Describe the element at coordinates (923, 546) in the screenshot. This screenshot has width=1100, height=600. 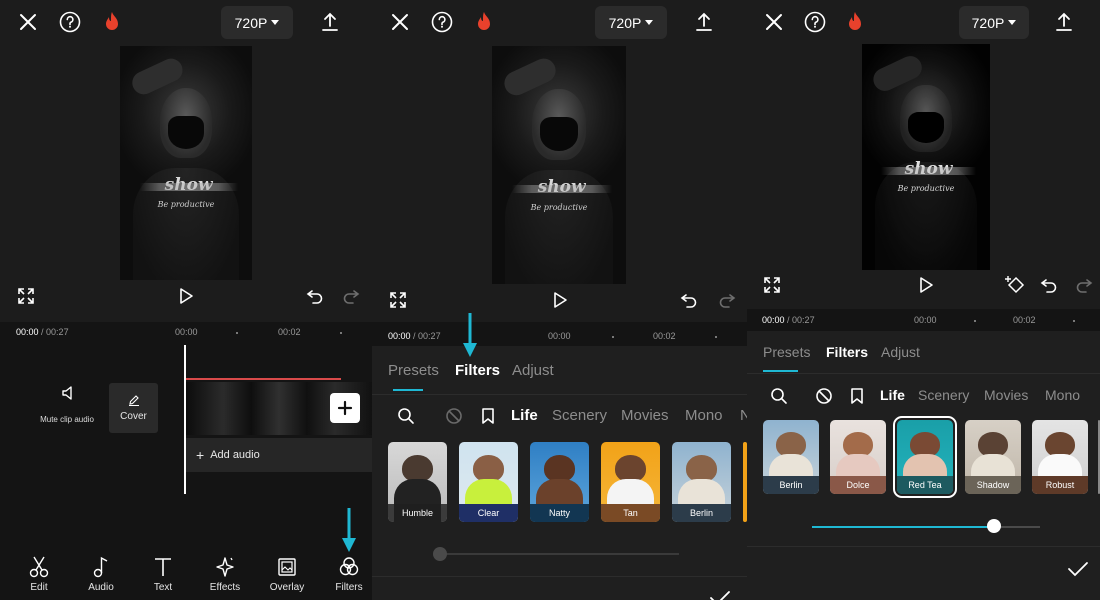
I see `divider` at that location.